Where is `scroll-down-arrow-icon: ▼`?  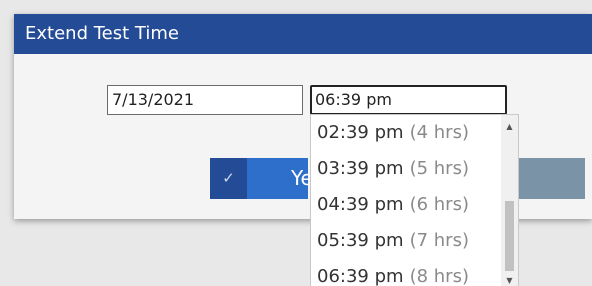 scroll-down-arrow-icon: ▼ is located at coordinates (509, 280).